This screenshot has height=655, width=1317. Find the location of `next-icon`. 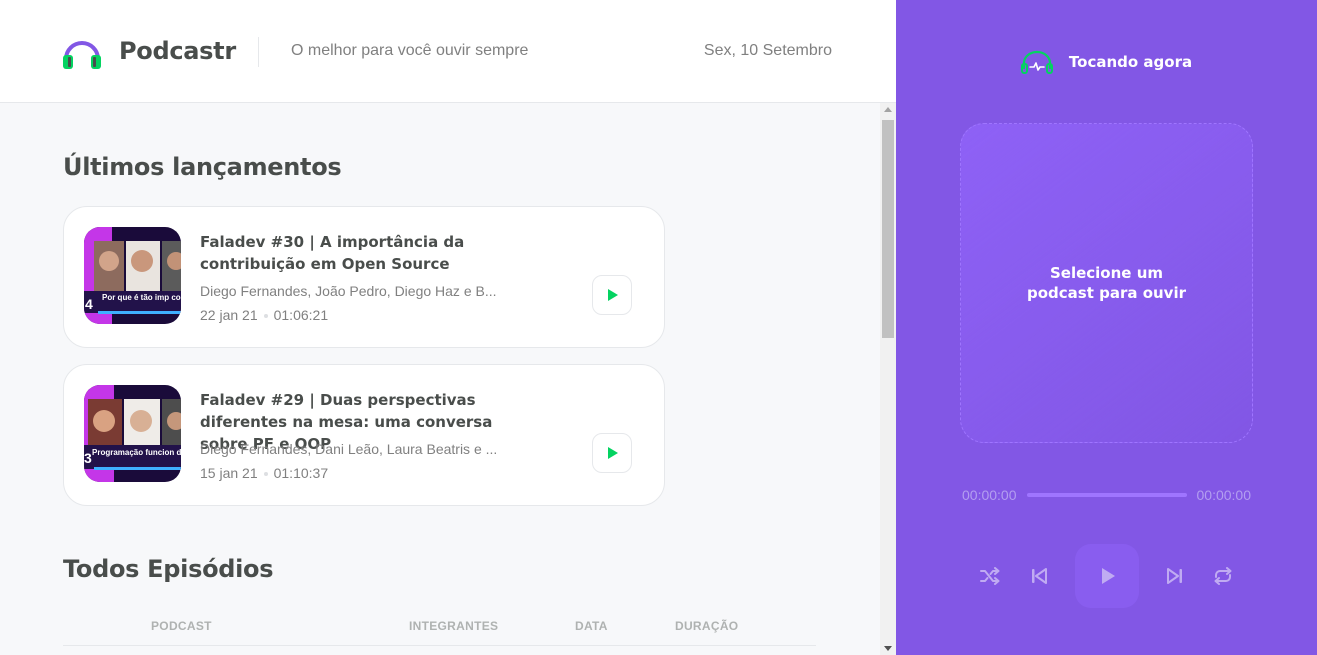

next-icon is located at coordinates (1174, 576).